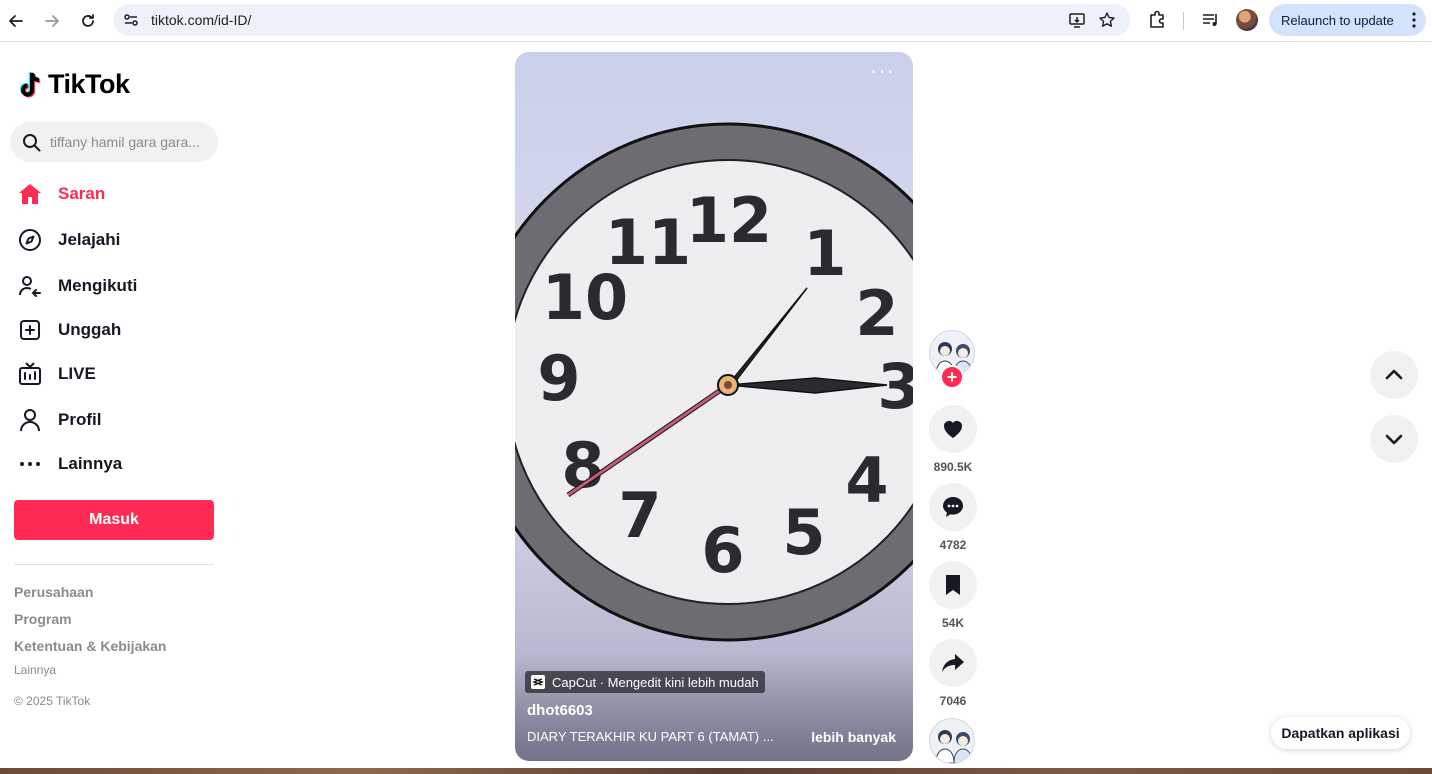  Describe the element at coordinates (52, 701) in the screenshot. I see `copyright: © 2025 TikTok` at that location.